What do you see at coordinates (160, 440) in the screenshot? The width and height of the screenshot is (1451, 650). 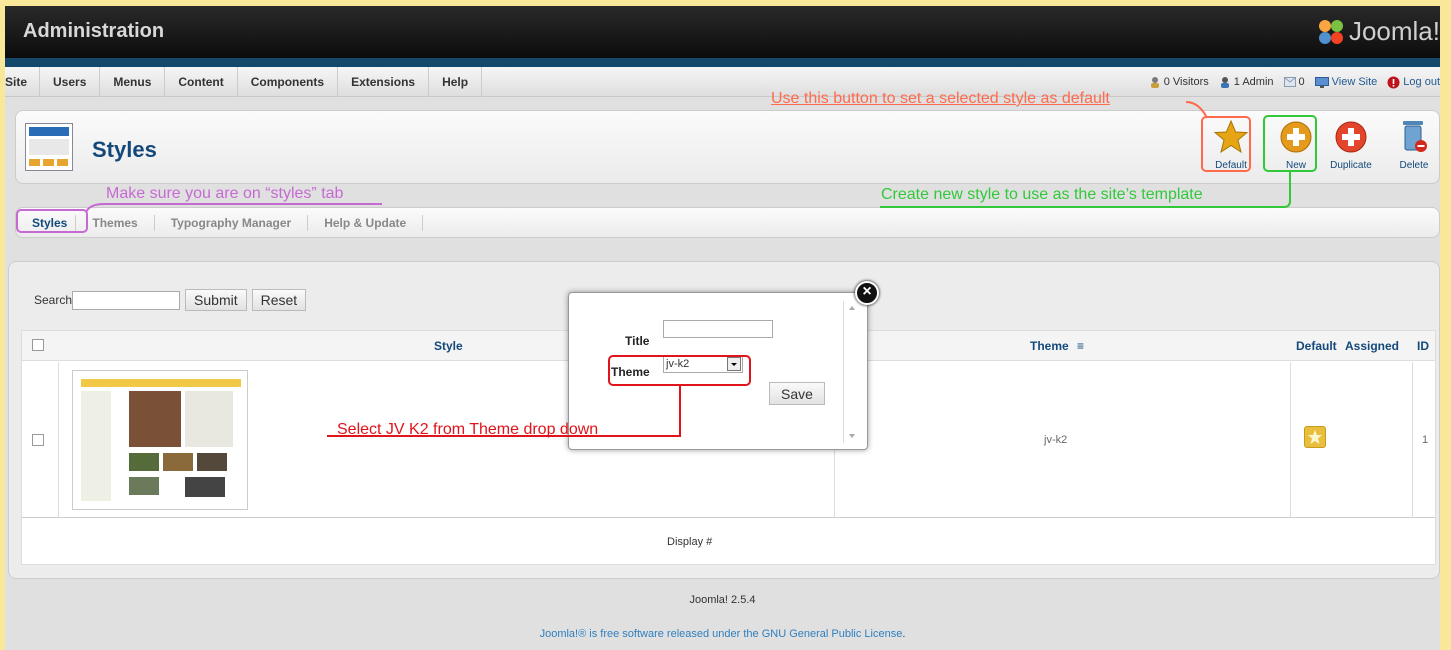 I see `style-thumbnail` at bounding box center [160, 440].